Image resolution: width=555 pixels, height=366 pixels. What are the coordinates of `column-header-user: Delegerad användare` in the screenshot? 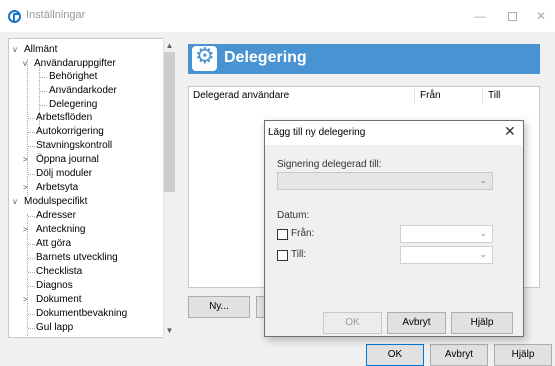 It's located at (241, 95).